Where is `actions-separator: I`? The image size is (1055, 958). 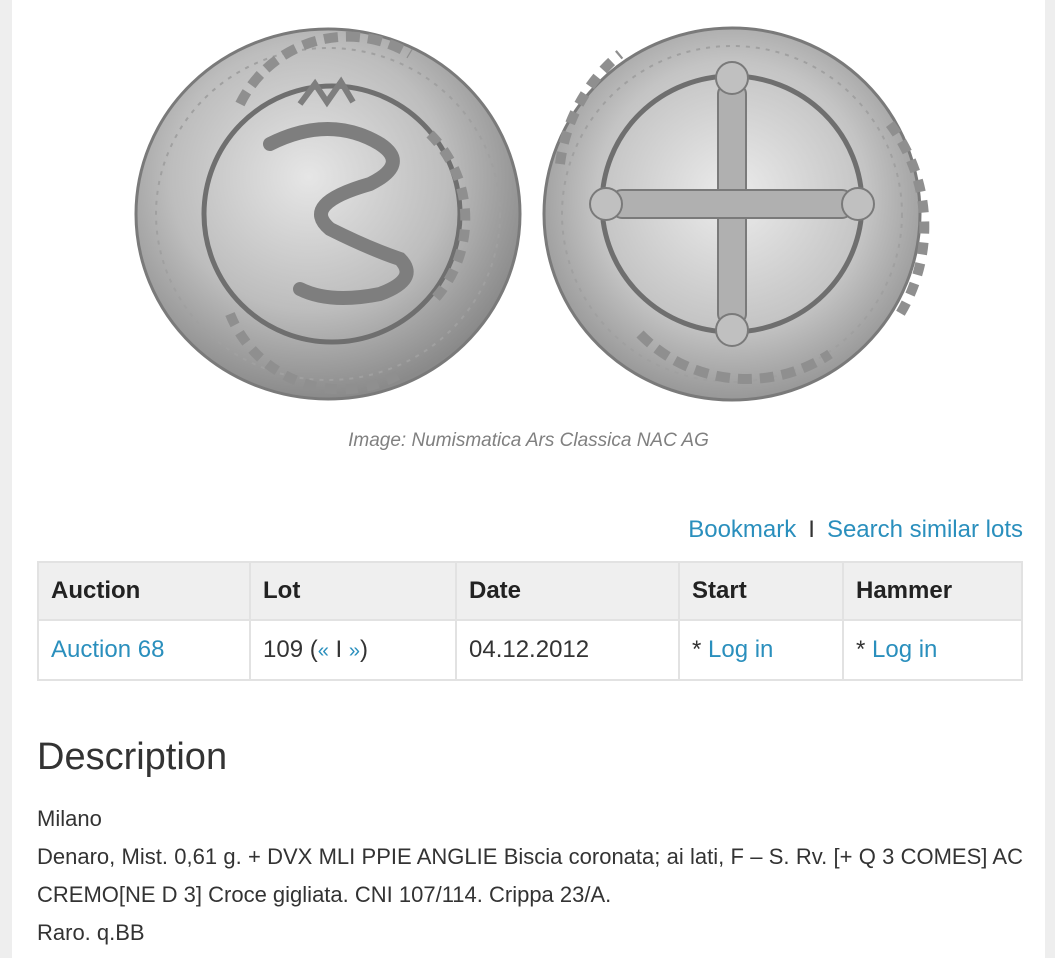 actions-separator: I is located at coordinates (811, 529).